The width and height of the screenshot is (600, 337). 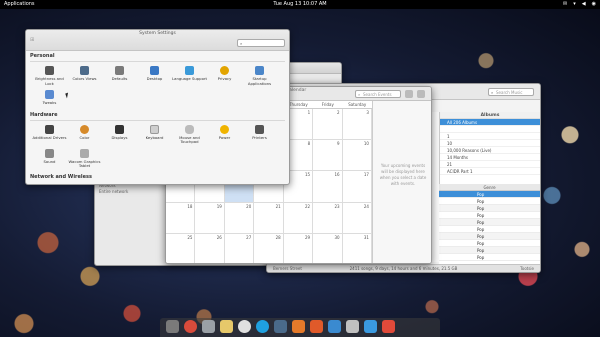 What do you see at coordinates (298, 218) in the screenshot?
I see `day-cell: 22` at bounding box center [298, 218].